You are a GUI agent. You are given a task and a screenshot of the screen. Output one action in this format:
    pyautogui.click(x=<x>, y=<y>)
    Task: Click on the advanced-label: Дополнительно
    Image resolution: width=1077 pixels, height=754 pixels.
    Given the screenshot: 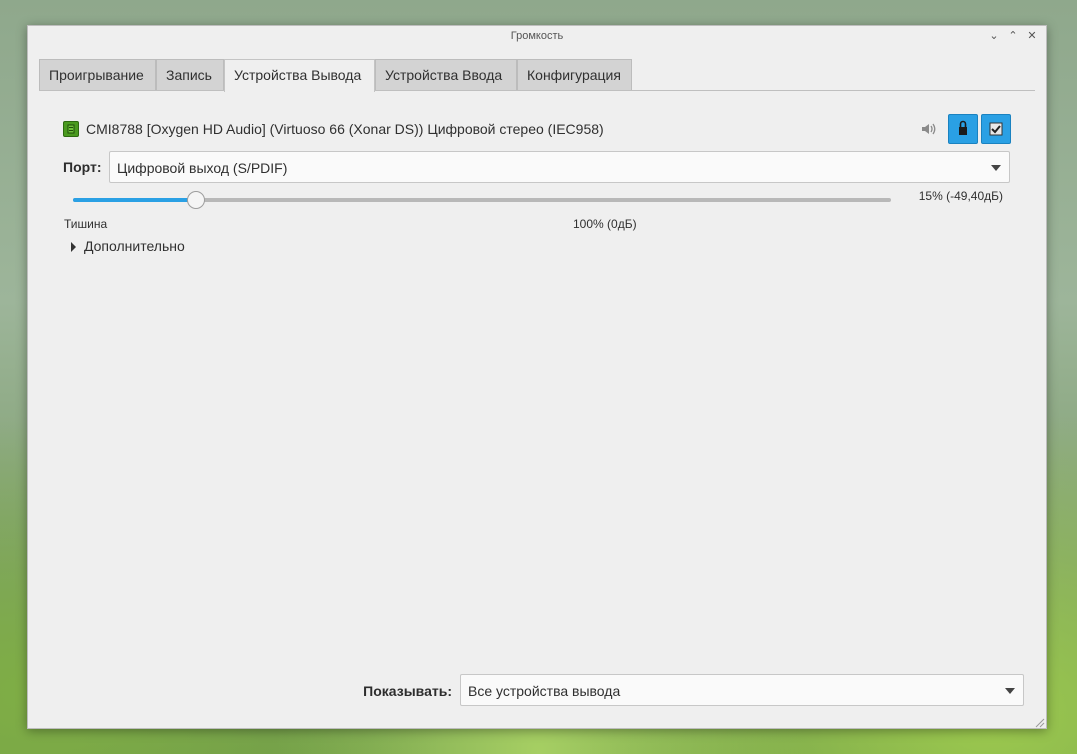 What is the action you would take?
    pyautogui.click(x=134, y=246)
    